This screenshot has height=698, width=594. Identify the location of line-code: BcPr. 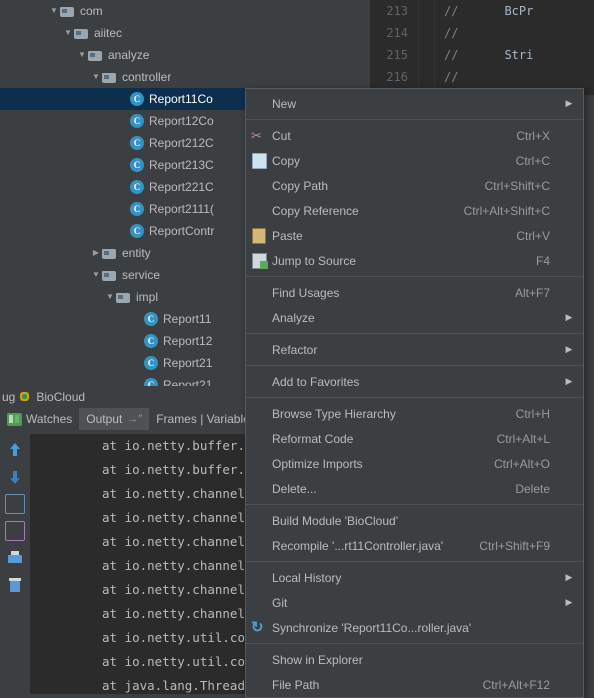
(519, 11).